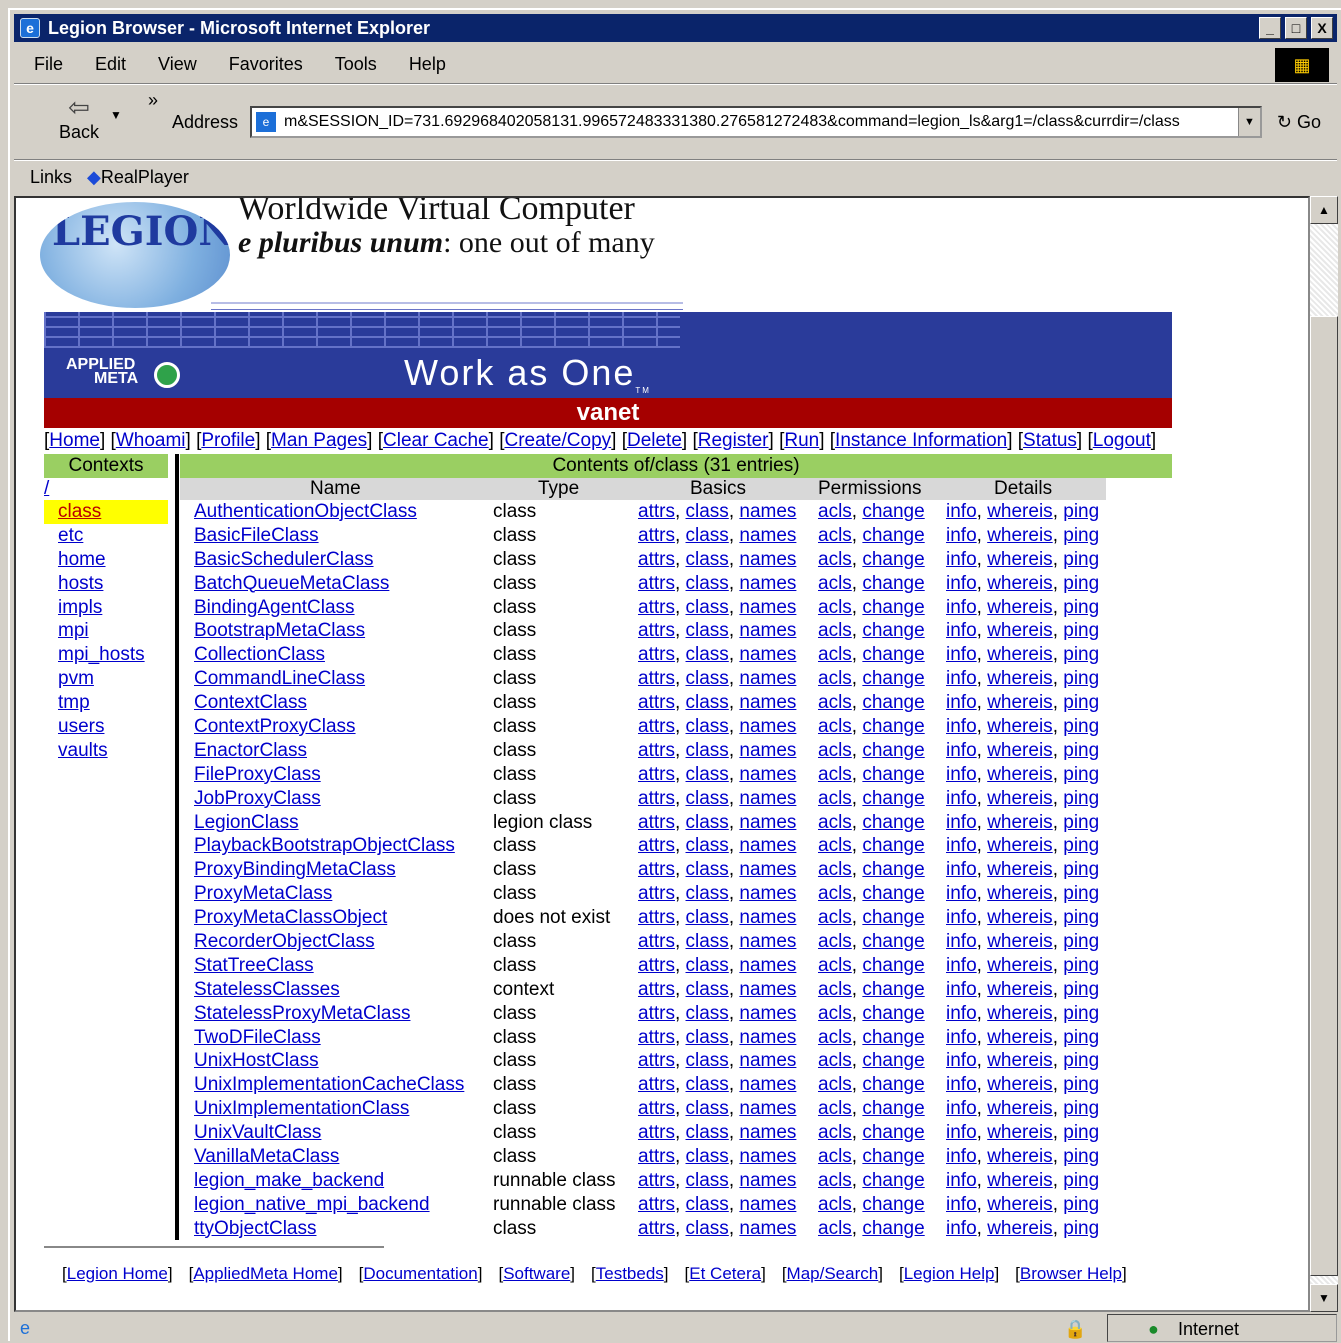 The width and height of the screenshot is (1341, 1343). Describe the element at coordinates (48, 64) in the screenshot. I see `menu-file: File` at that location.